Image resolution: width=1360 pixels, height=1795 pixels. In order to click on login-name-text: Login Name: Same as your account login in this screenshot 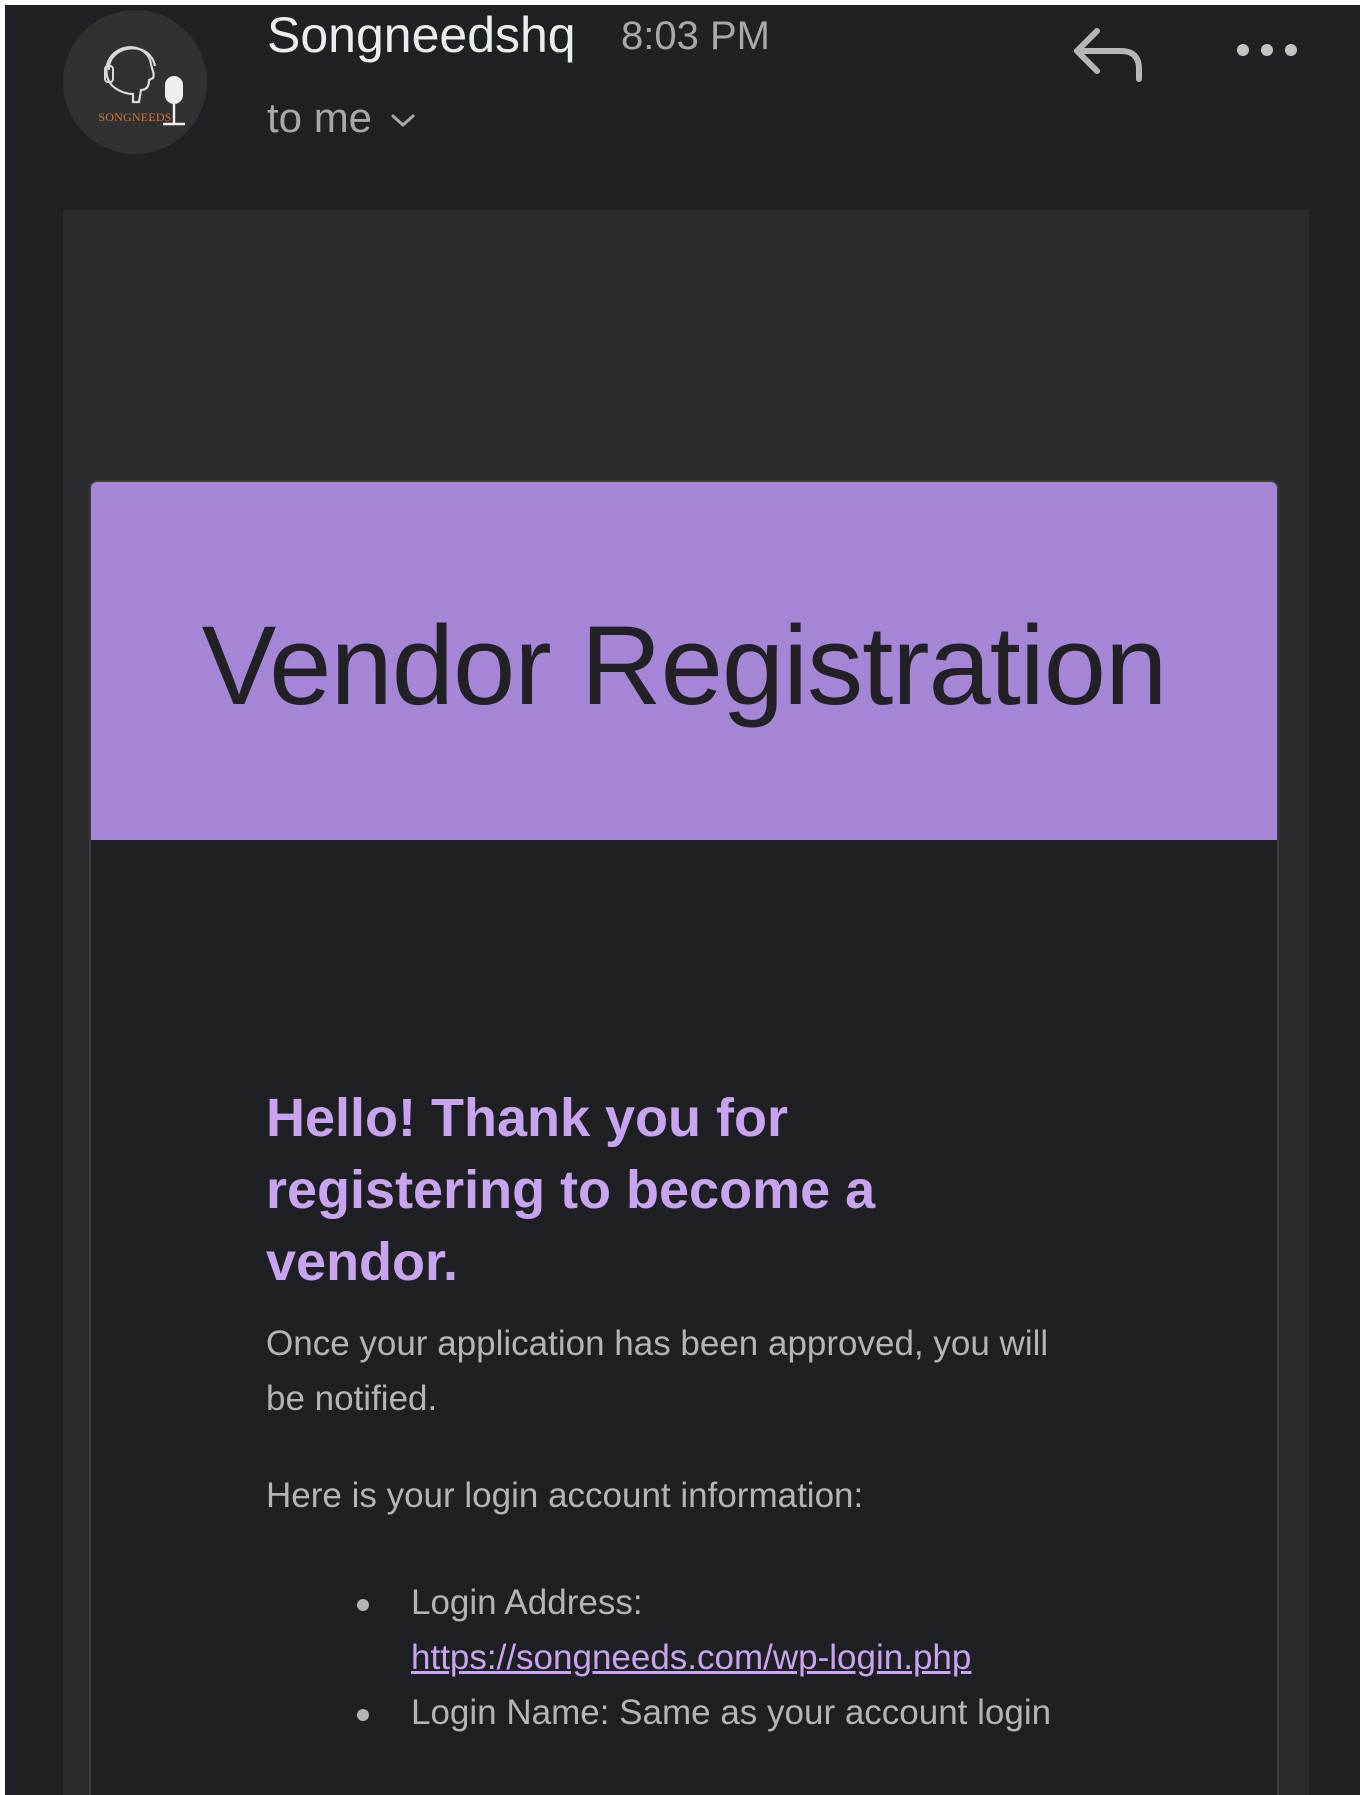, I will do `click(731, 1712)`.